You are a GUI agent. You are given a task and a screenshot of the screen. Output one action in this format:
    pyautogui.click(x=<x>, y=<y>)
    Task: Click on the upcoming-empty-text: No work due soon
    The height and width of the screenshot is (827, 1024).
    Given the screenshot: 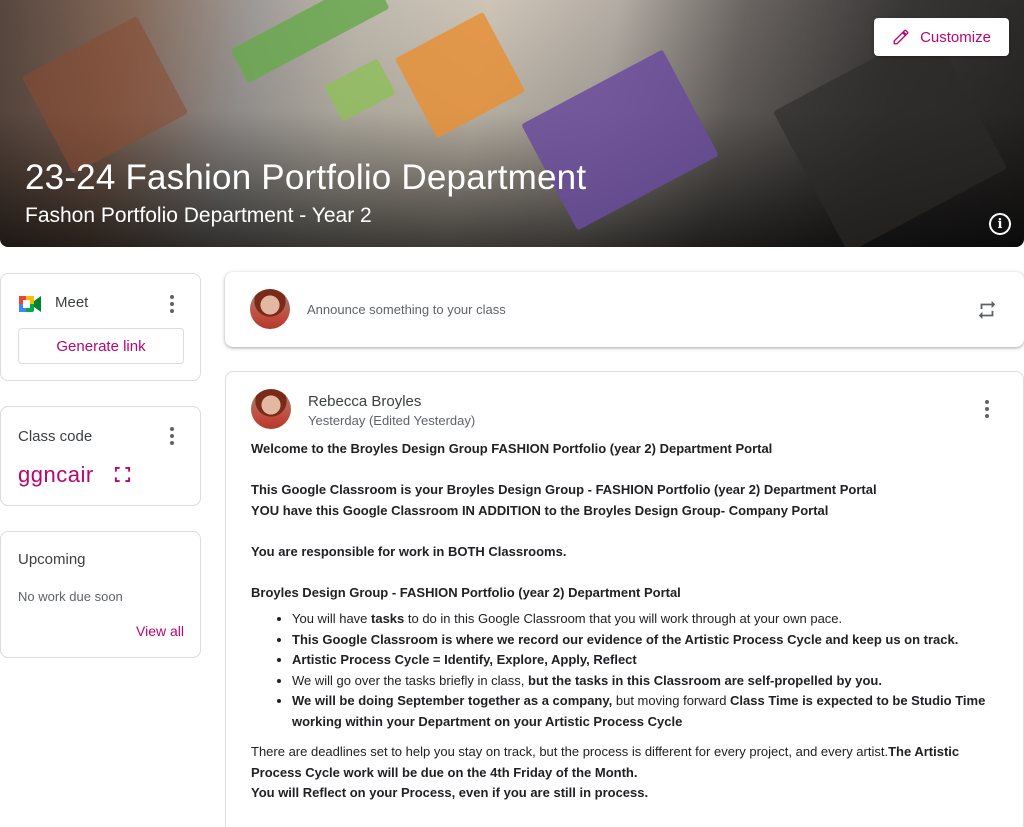 What is the action you would take?
    pyautogui.click(x=70, y=596)
    